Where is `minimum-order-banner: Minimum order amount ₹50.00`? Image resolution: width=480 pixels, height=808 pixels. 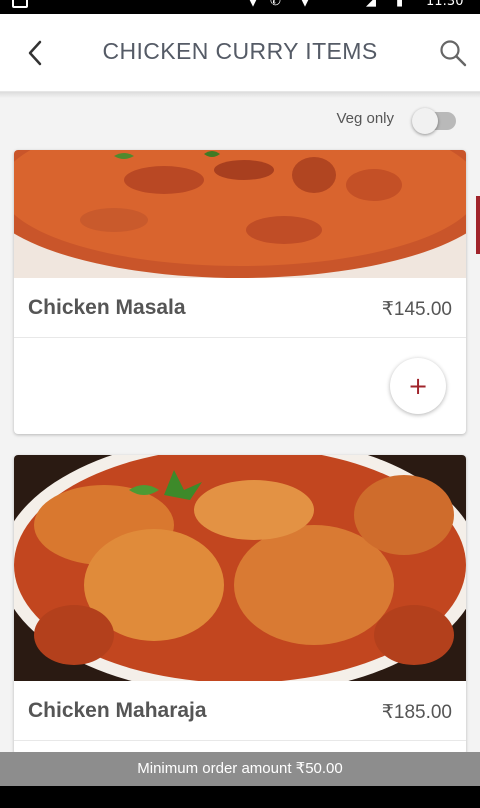 minimum-order-banner: Minimum order amount ₹50.00 is located at coordinates (240, 769).